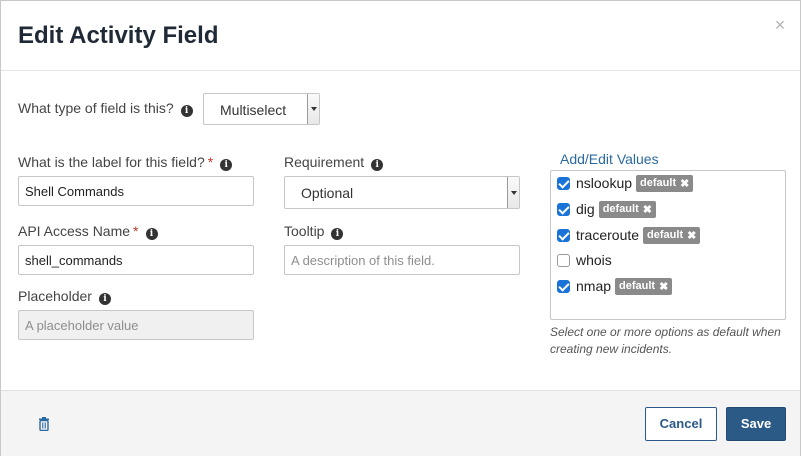 Image resolution: width=801 pixels, height=456 pixels. Describe the element at coordinates (253, 110) in the screenshot. I see `field-type-value: Multiselect` at that location.